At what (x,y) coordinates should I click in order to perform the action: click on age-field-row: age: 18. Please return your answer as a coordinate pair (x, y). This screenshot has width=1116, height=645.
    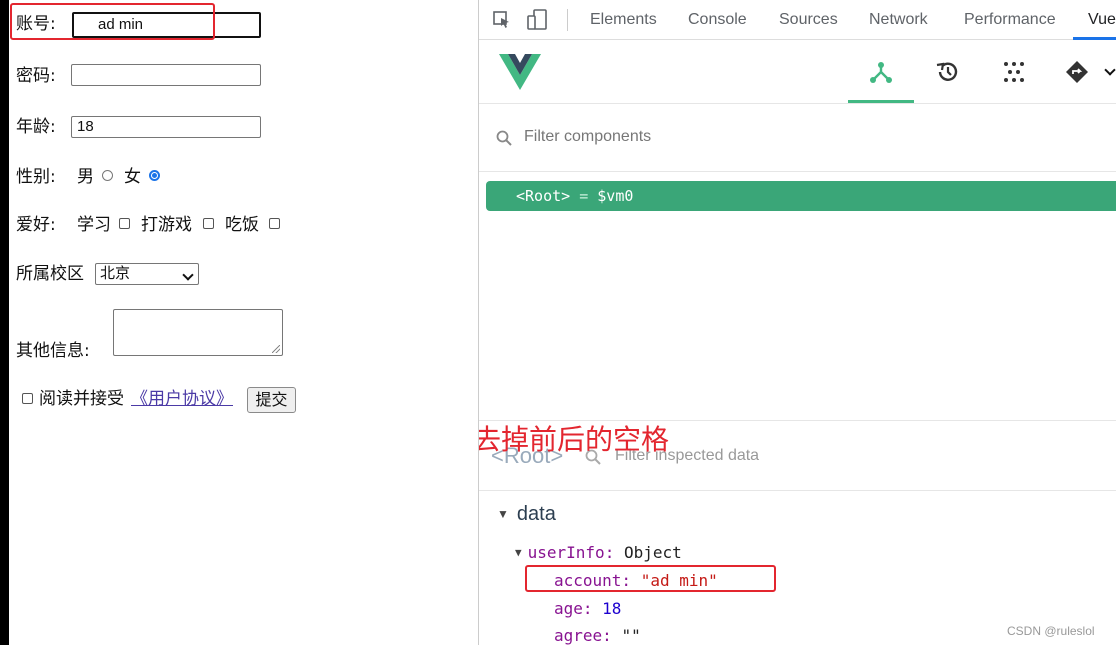
    Looking at the image, I should click on (587, 608).